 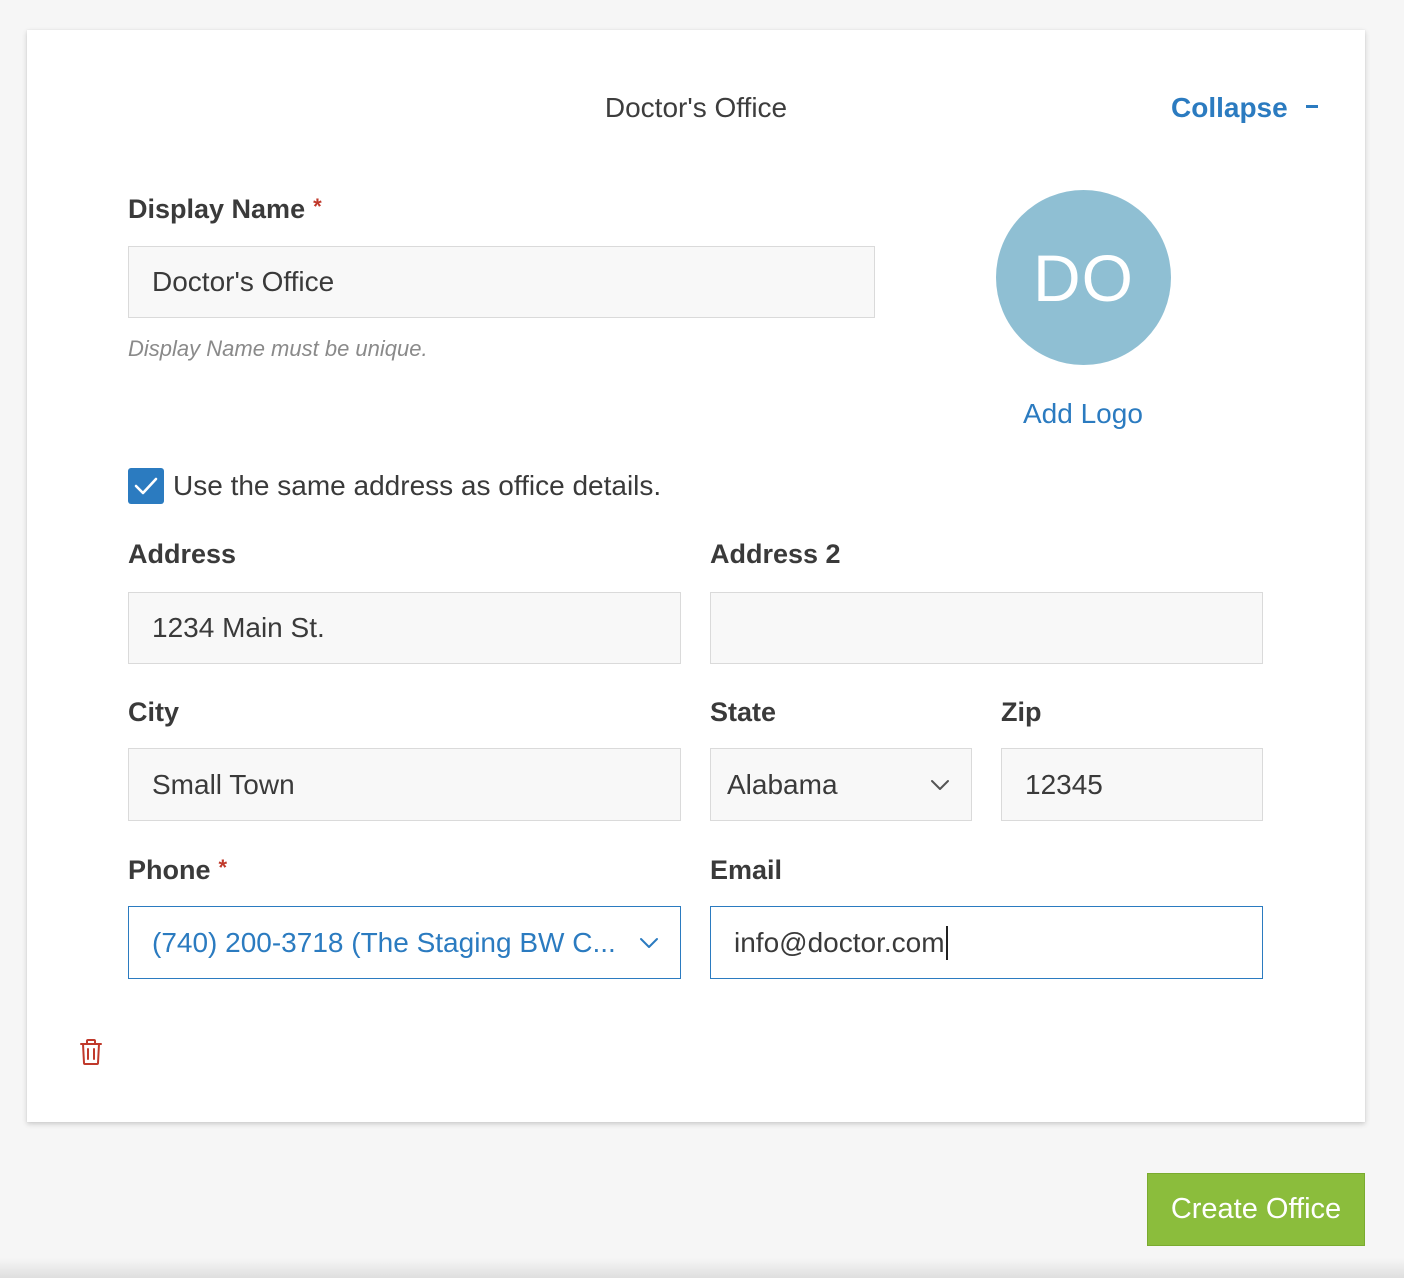 What do you see at coordinates (182, 554) in the screenshot?
I see `address-label: Address` at bounding box center [182, 554].